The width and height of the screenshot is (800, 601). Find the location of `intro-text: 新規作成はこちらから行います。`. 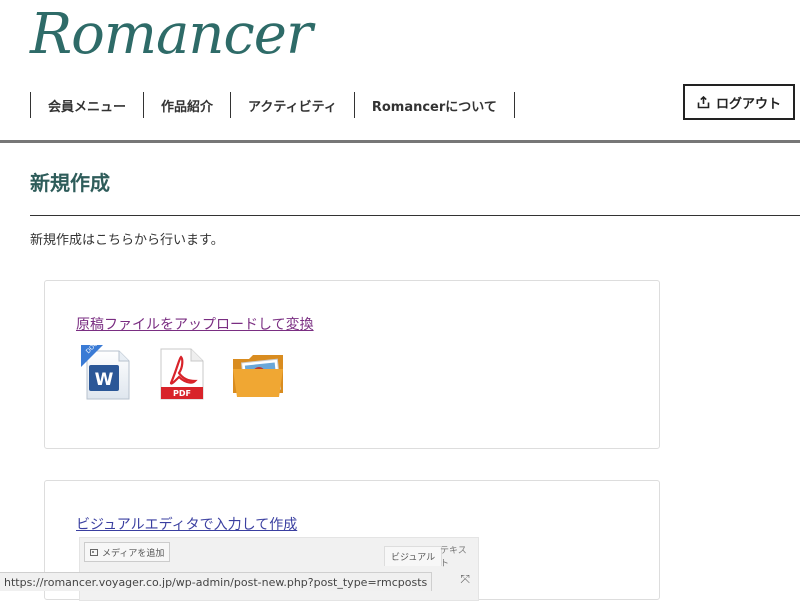

intro-text: 新規作成はこちらから行います。 is located at coordinates (127, 240).